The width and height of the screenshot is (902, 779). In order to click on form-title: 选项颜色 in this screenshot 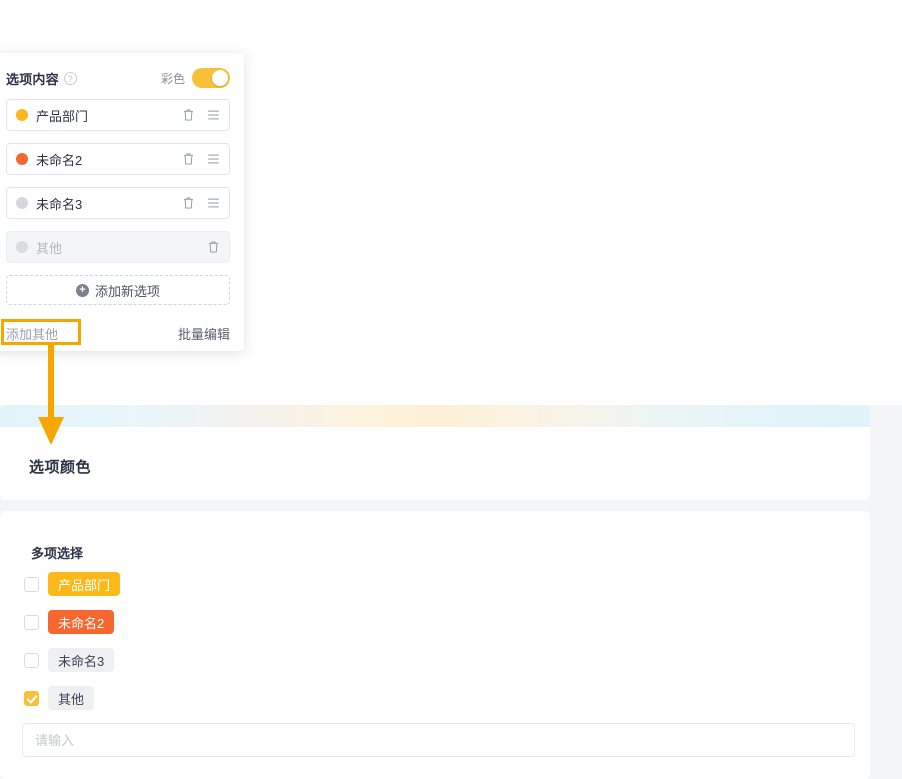, I will do `click(60, 467)`.